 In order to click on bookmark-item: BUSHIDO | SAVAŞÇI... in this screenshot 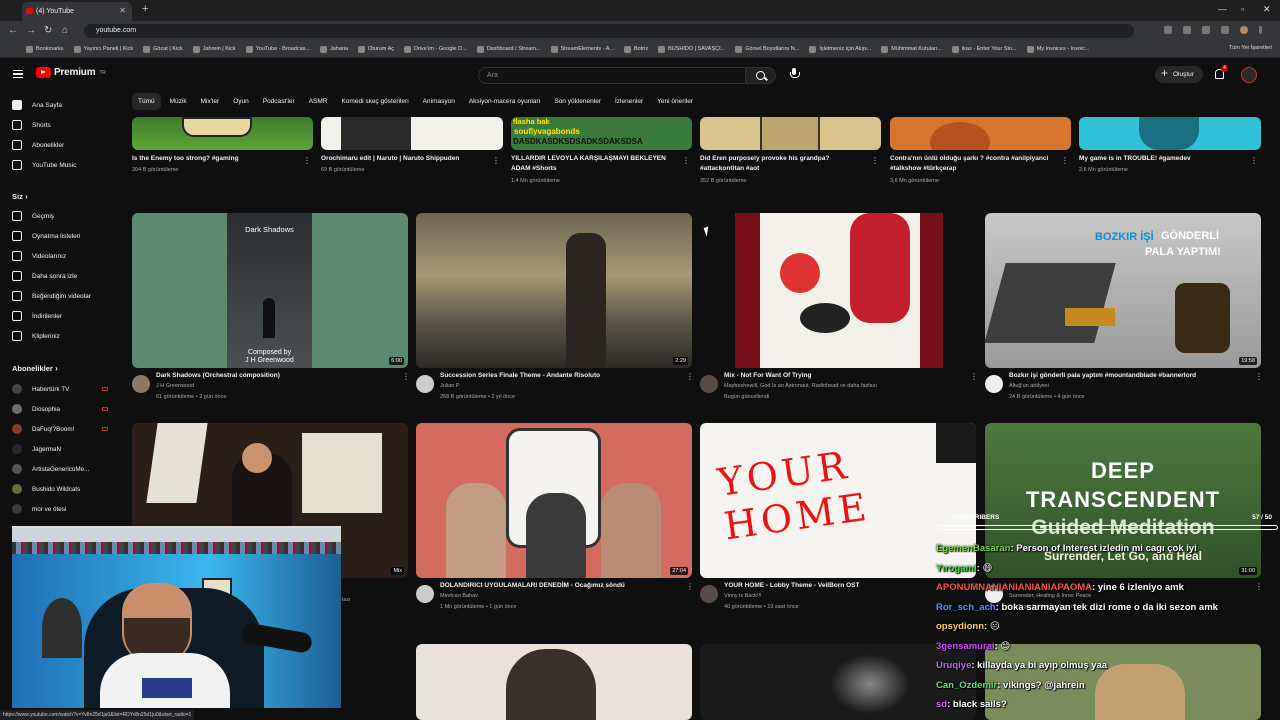, I will do `click(691, 49)`.